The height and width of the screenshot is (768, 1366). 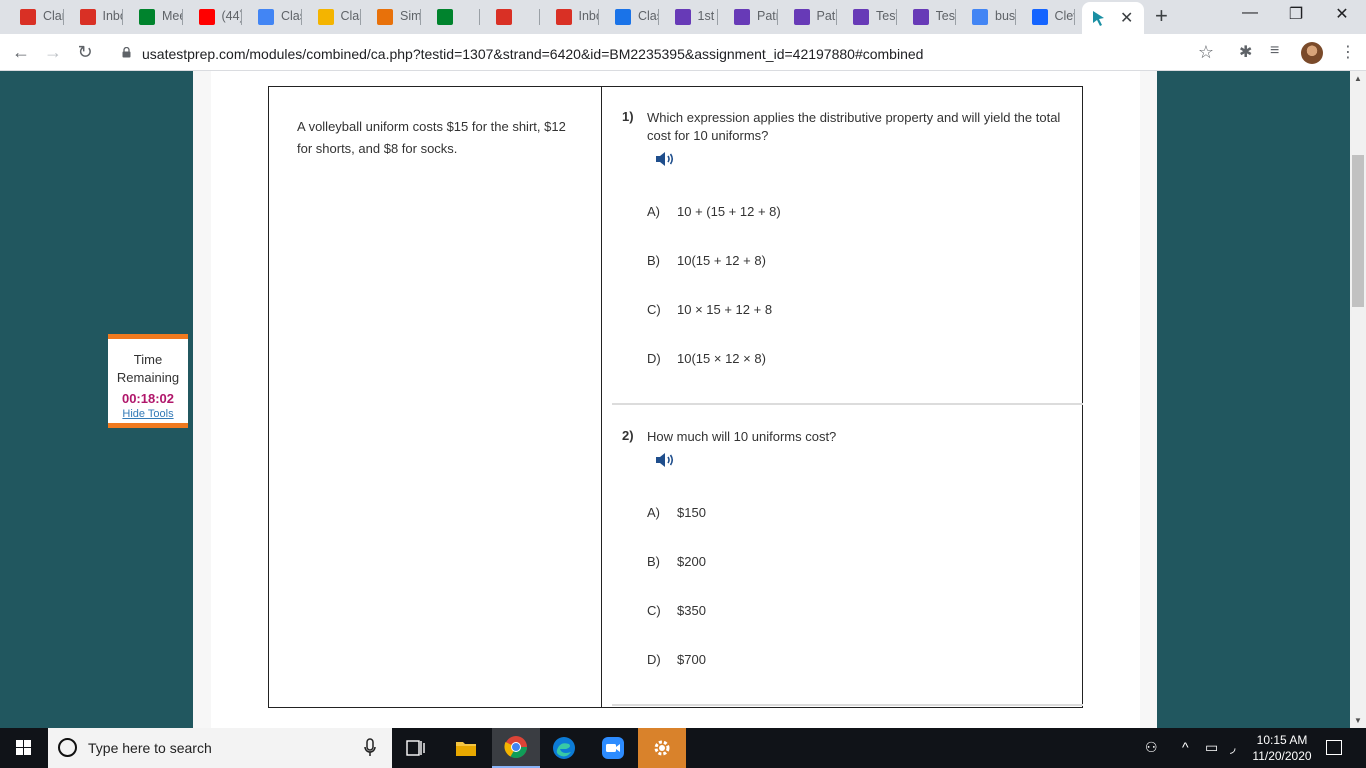 What do you see at coordinates (206, 17) in the screenshot?
I see `youtube-icon` at bounding box center [206, 17].